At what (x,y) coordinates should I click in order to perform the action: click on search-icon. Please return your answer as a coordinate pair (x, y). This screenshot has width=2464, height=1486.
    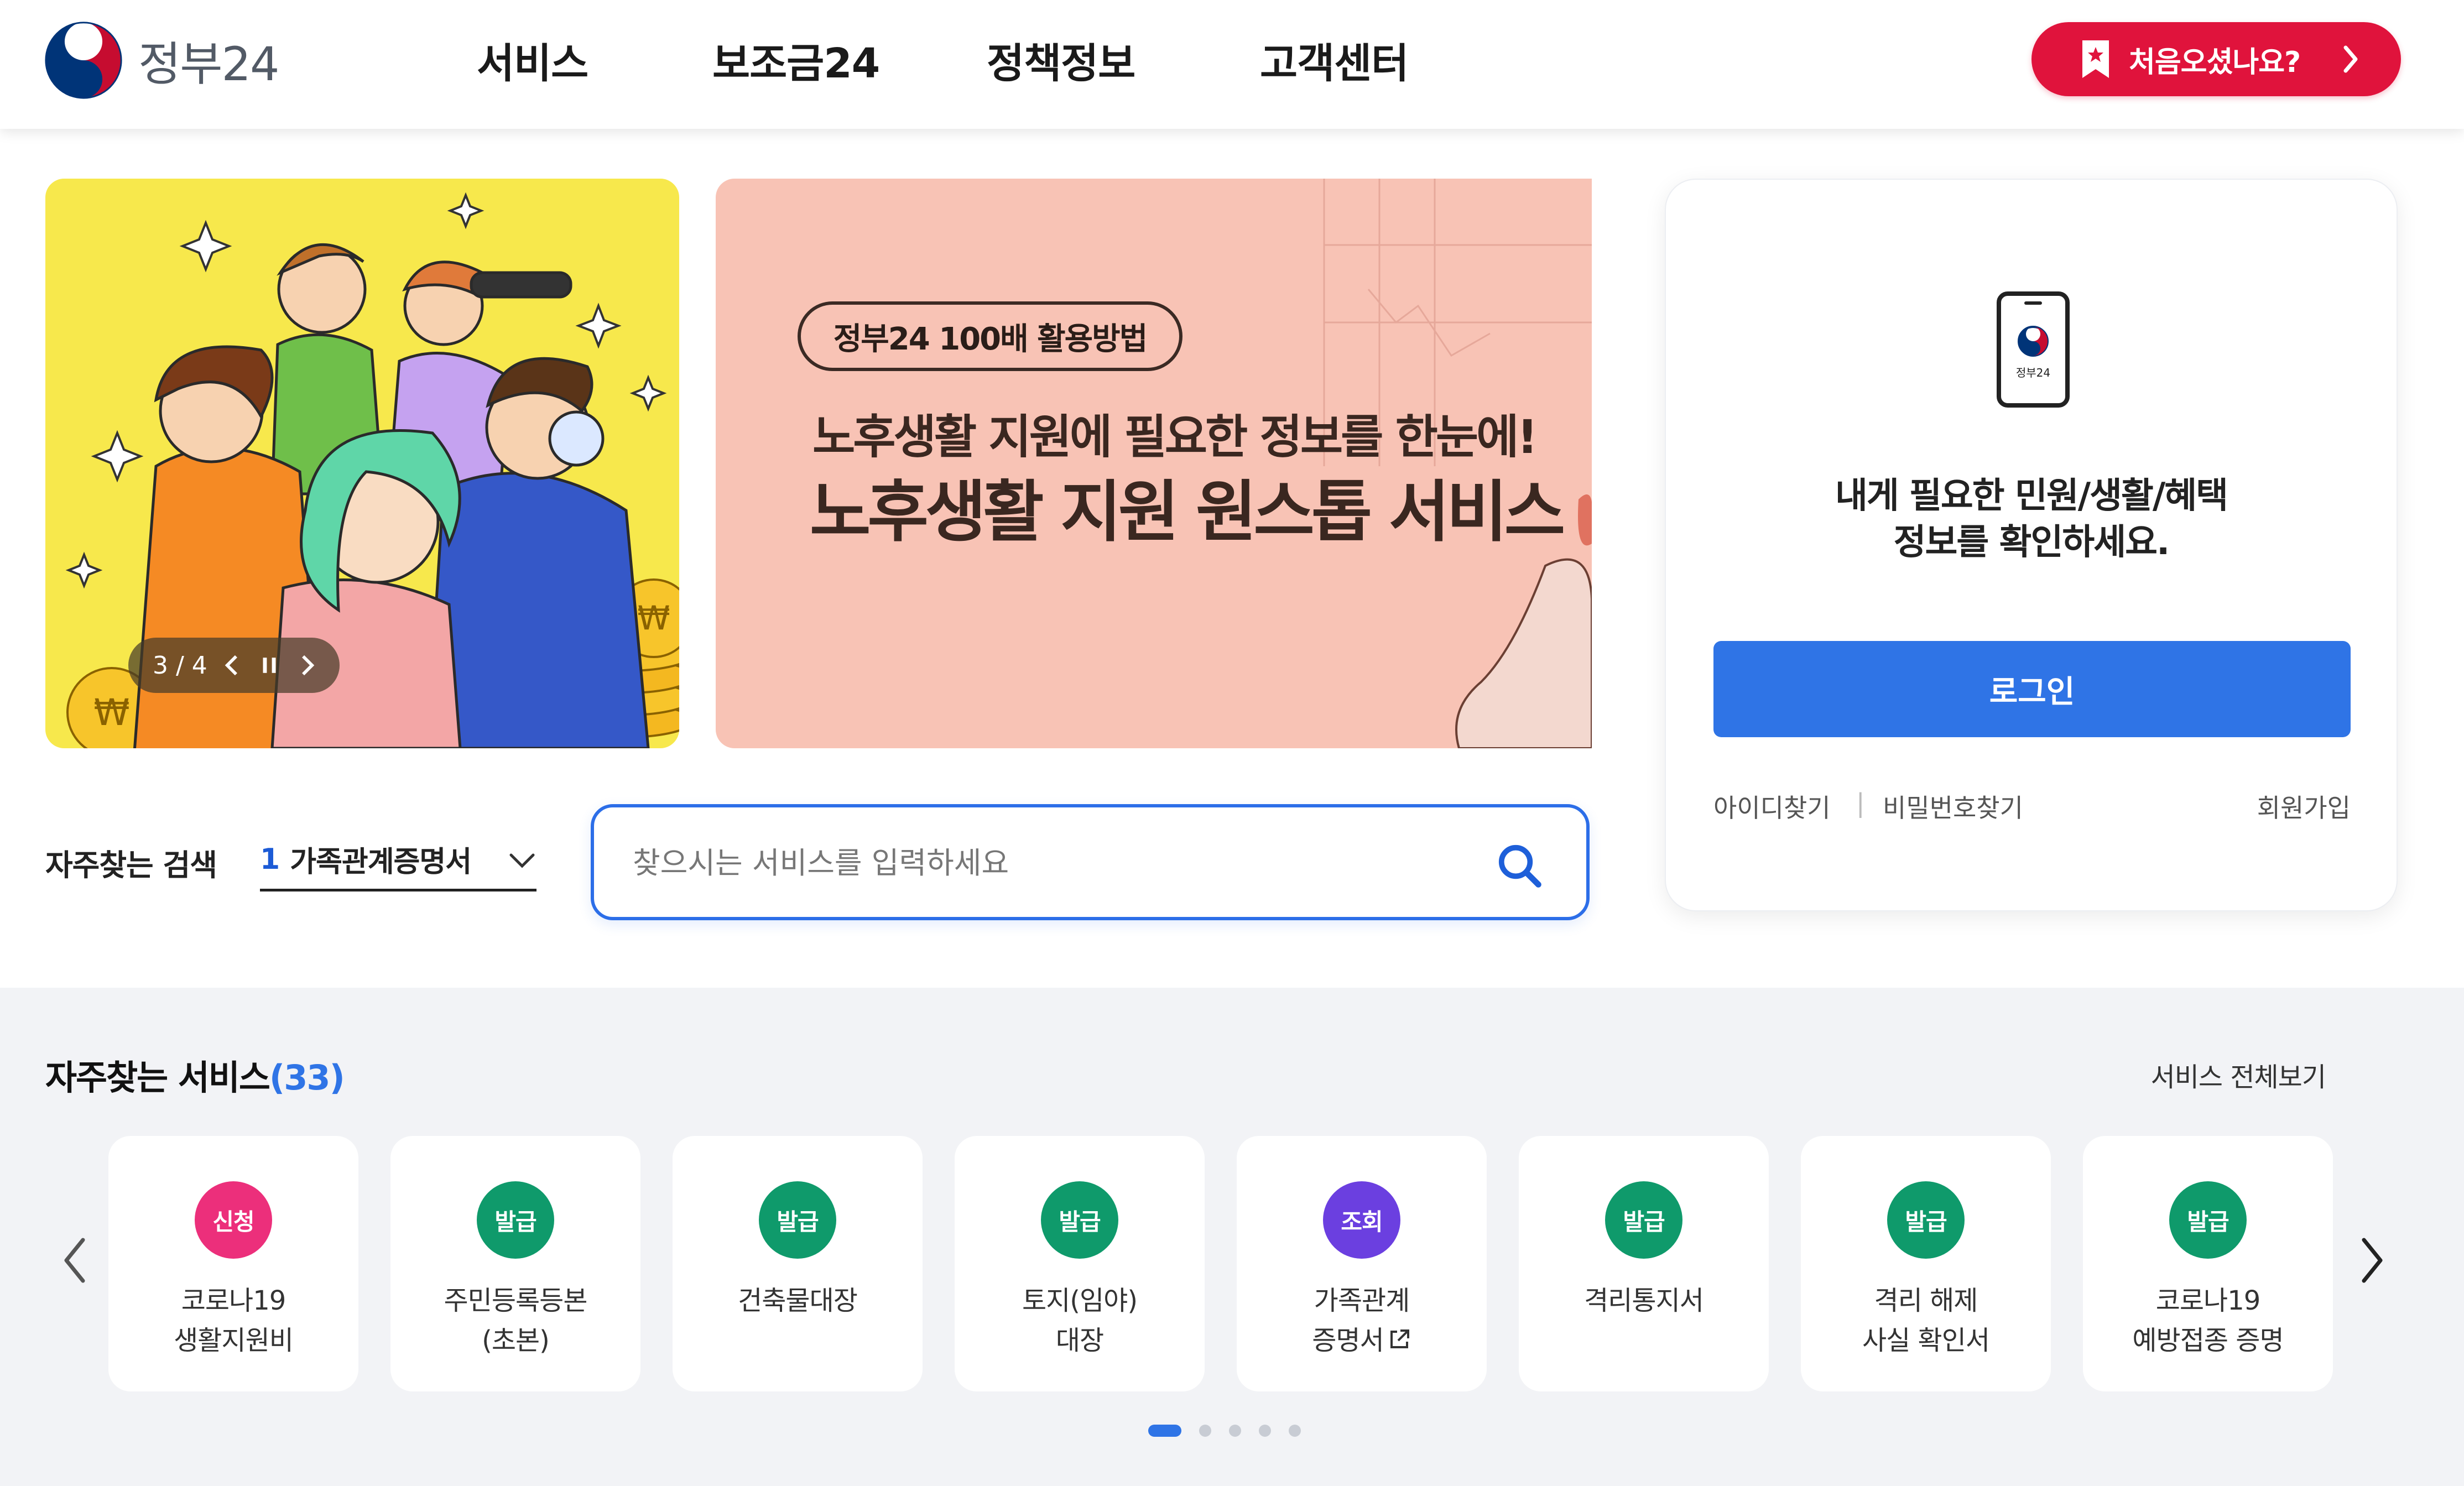
    Looking at the image, I should click on (1519, 866).